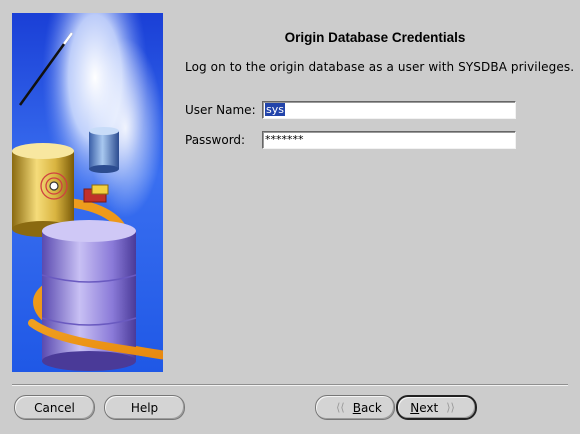 Image resolution: width=580 pixels, height=434 pixels. I want to click on next-label: Next, so click(424, 407).